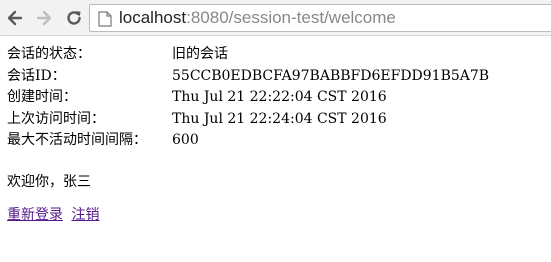  Describe the element at coordinates (85, 215) in the screenshot. I see `logout-link: 注销` at that location.